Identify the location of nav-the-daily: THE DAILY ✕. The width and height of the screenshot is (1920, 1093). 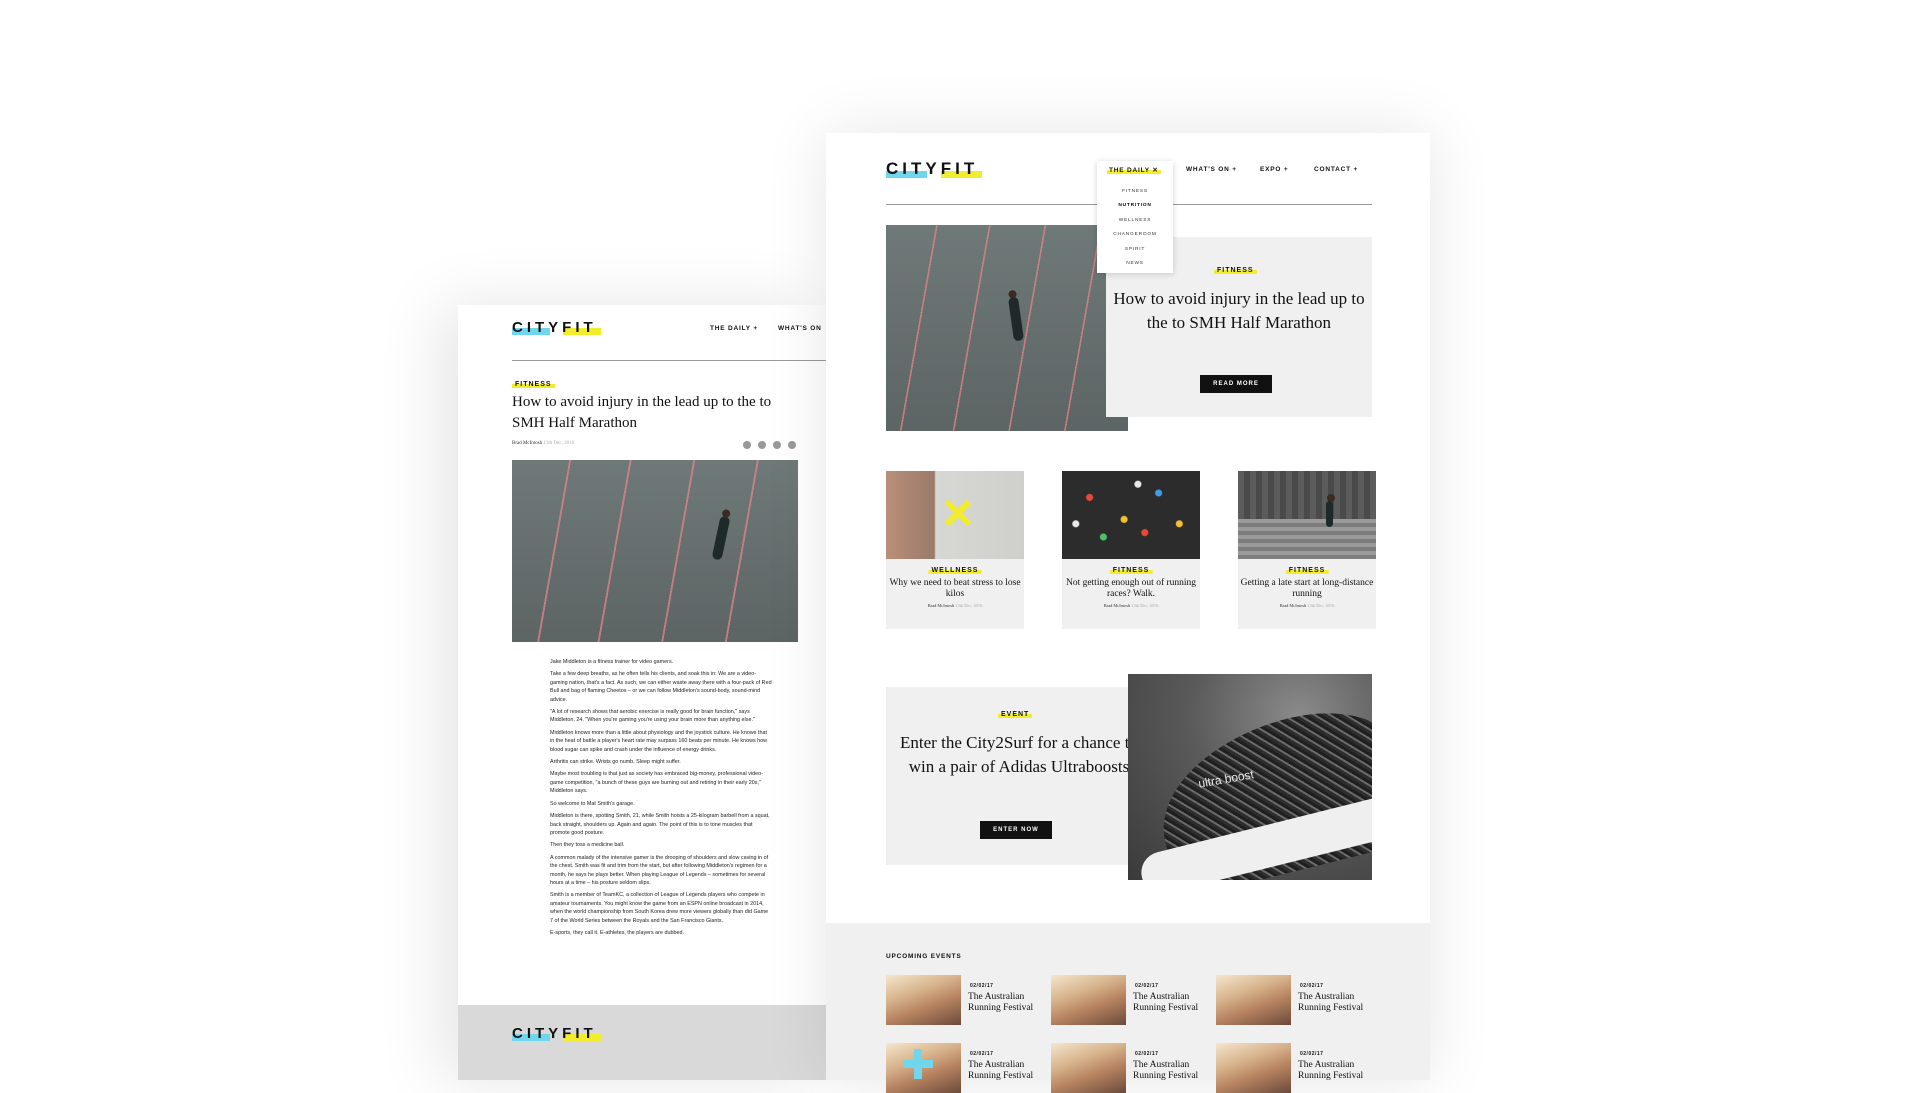
(1134, 170).